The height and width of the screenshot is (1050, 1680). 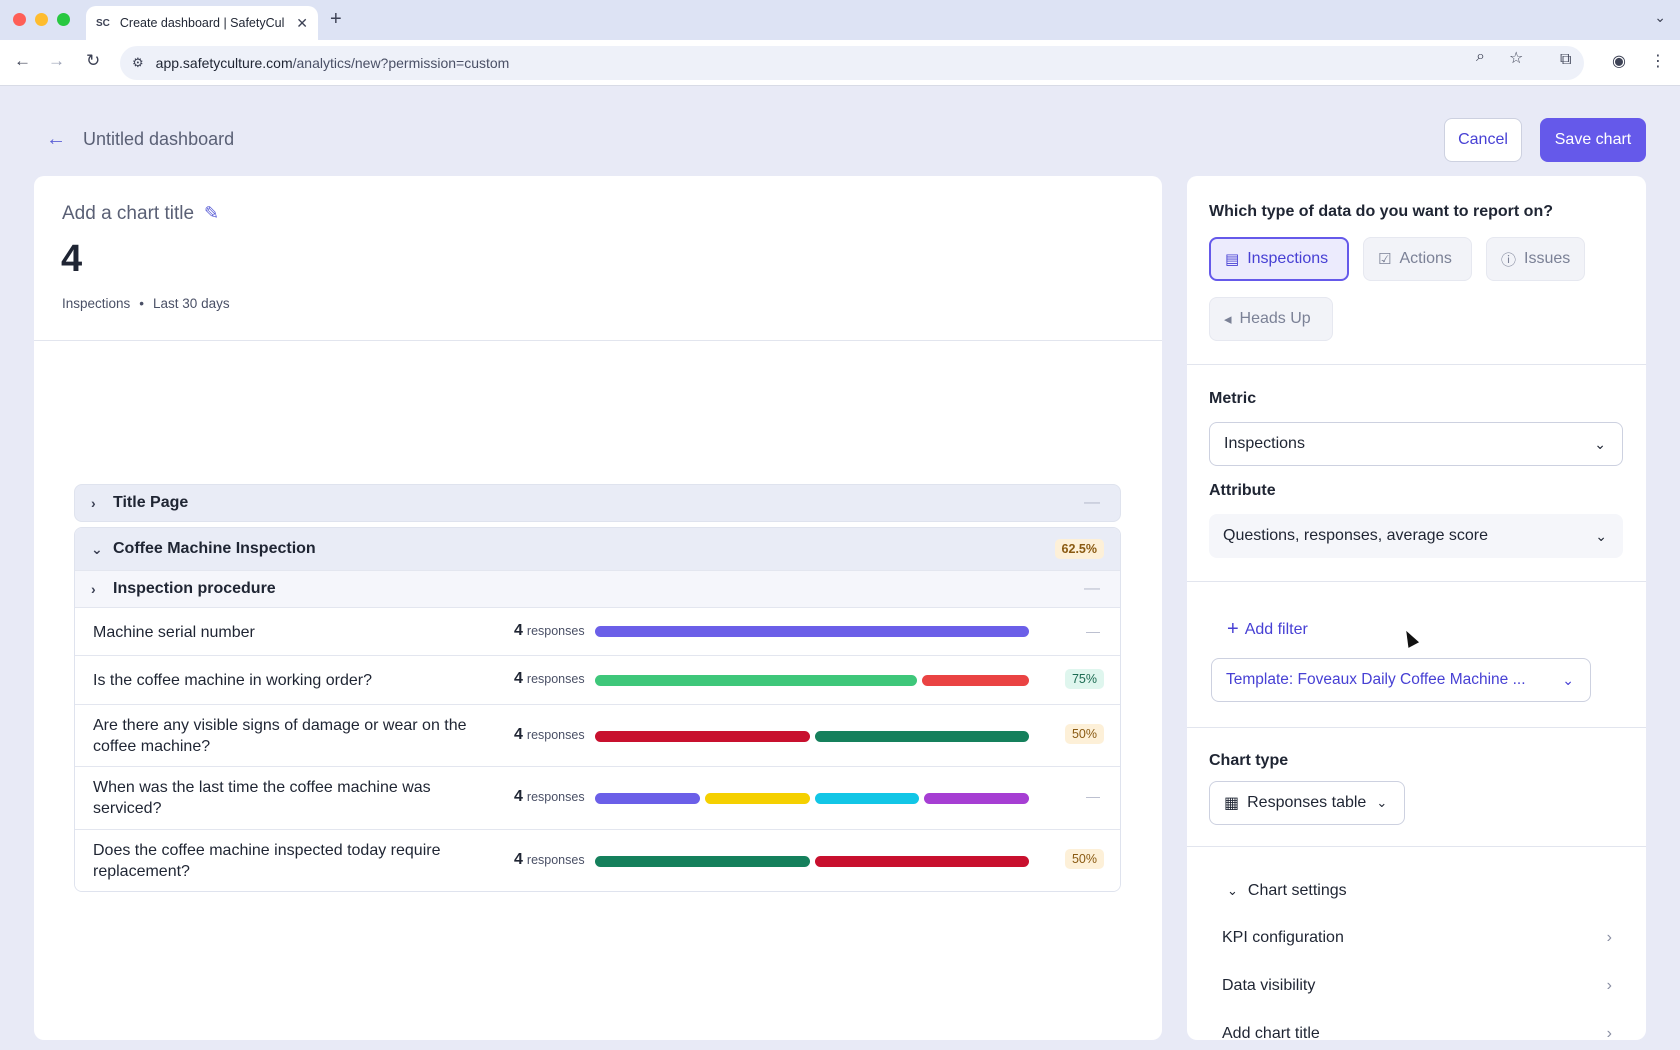 What do you see at coordinates (1288, 258) in the screenshot?
I see `data-type-label: Inspections` at bounding box center [1288, 258].